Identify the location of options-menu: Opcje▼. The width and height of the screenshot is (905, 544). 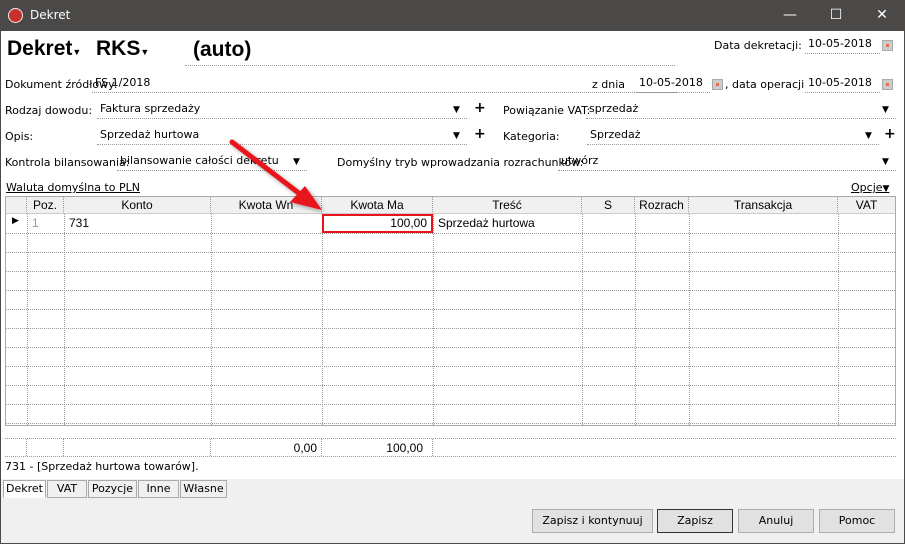
(870, 187).